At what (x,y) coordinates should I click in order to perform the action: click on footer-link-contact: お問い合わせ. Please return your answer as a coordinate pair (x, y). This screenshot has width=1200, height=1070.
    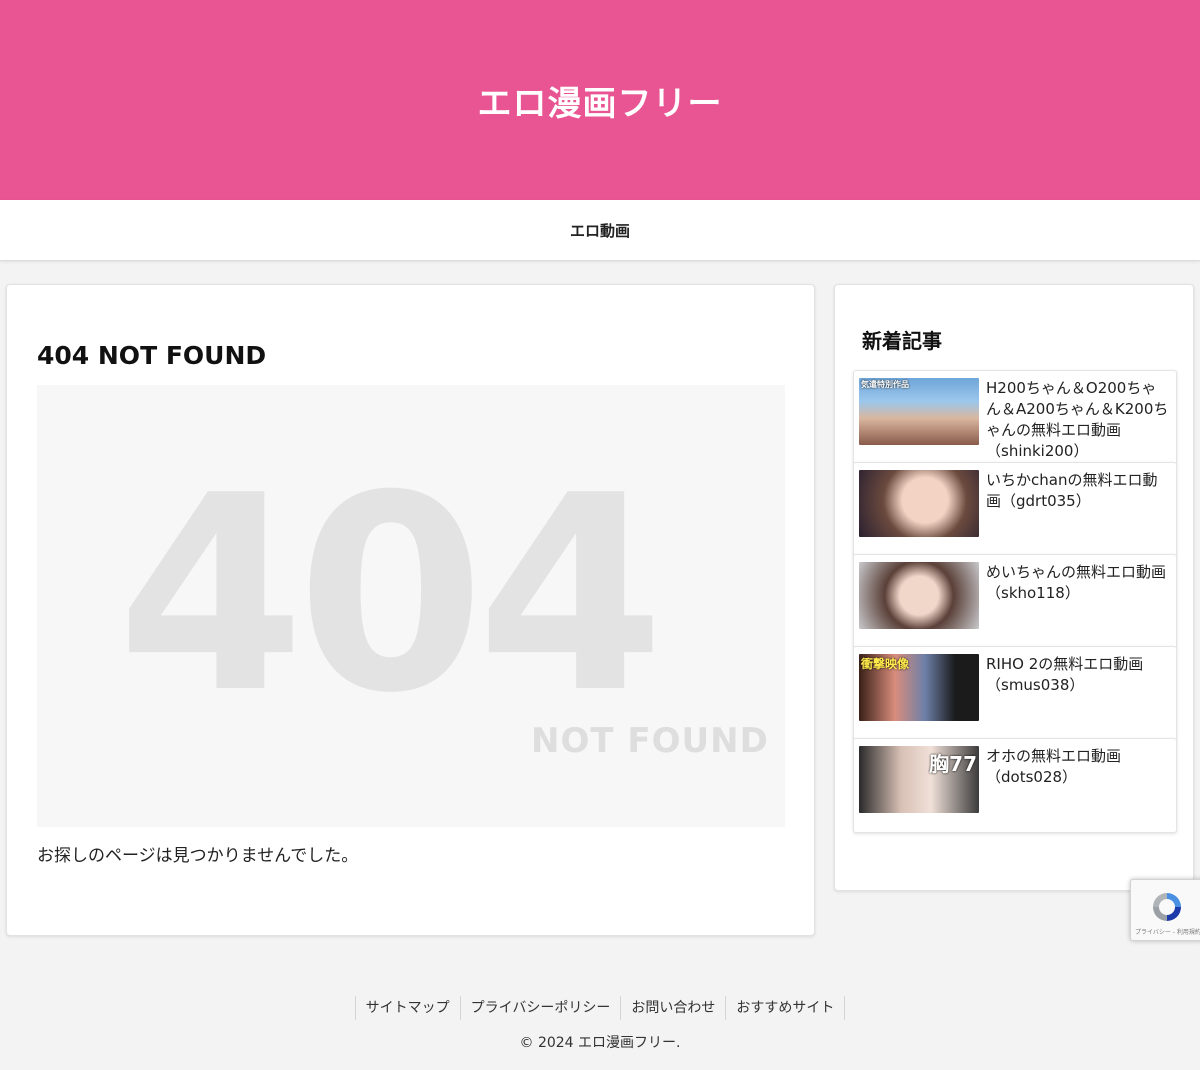
    Looking at the image, I should click on (672, 1008).